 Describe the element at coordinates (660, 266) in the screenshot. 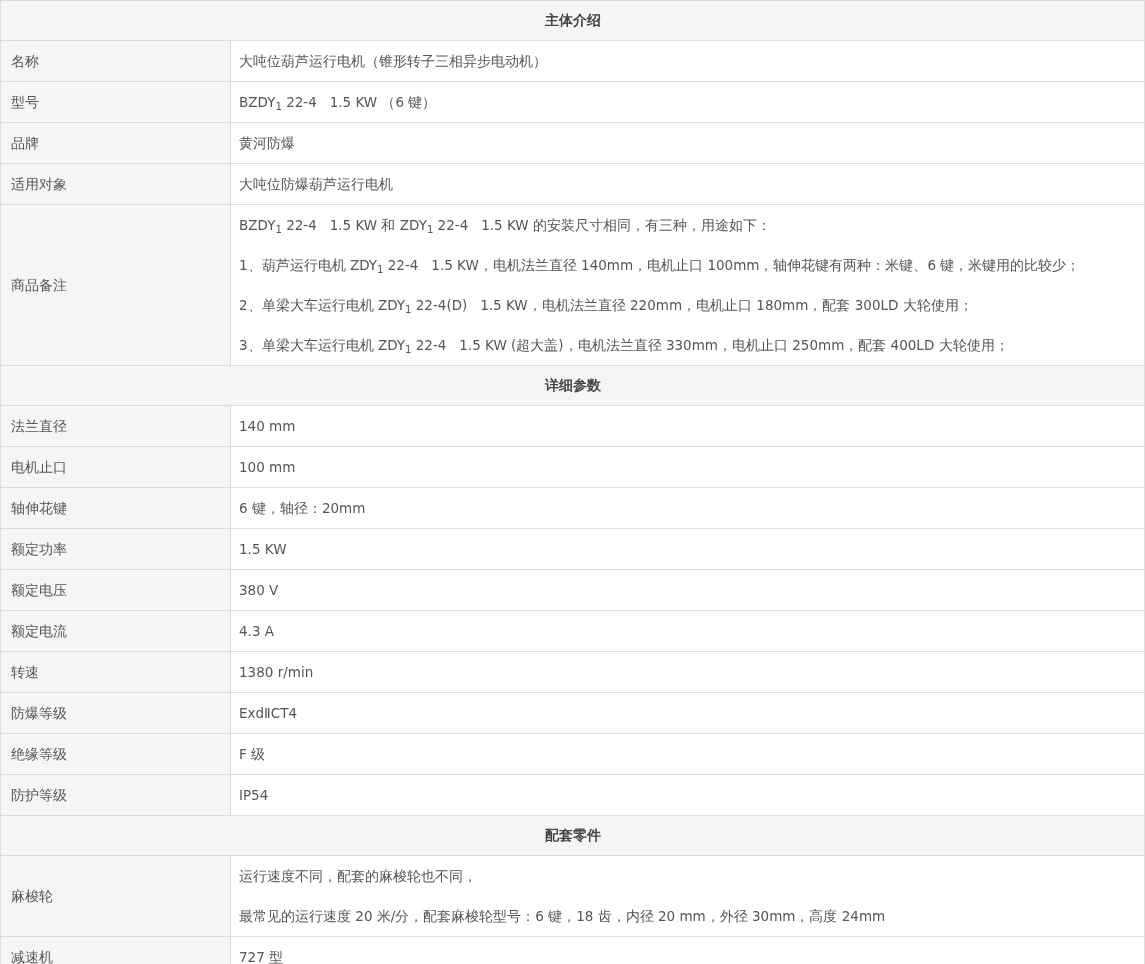

I see `value-text: 1、葫芦运行电机 ZDY$_{1}$ 22-4 1.5 KW，电机法兰直径 140mm，电机止口 100mm，轴伸花键有两种：米键、6 键，米键用的比较少；` at that location.